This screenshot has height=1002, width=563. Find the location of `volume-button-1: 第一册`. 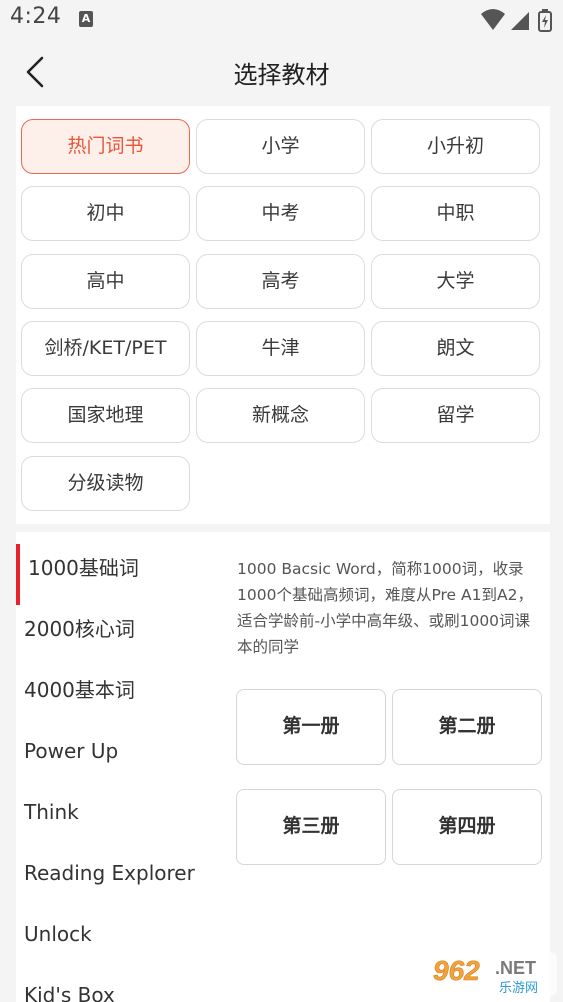

volume-button-1: 第一册 is located at coordinates (311, 727).